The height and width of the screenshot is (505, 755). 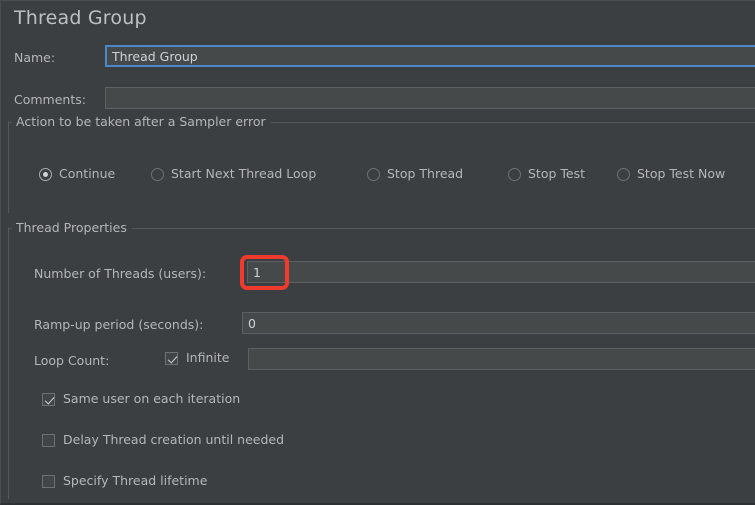 What do you see at coordinates (208, 358) in the screenshot?
I see `loop-count-infinite-label: Infinite` at bounding box center [208, 358].